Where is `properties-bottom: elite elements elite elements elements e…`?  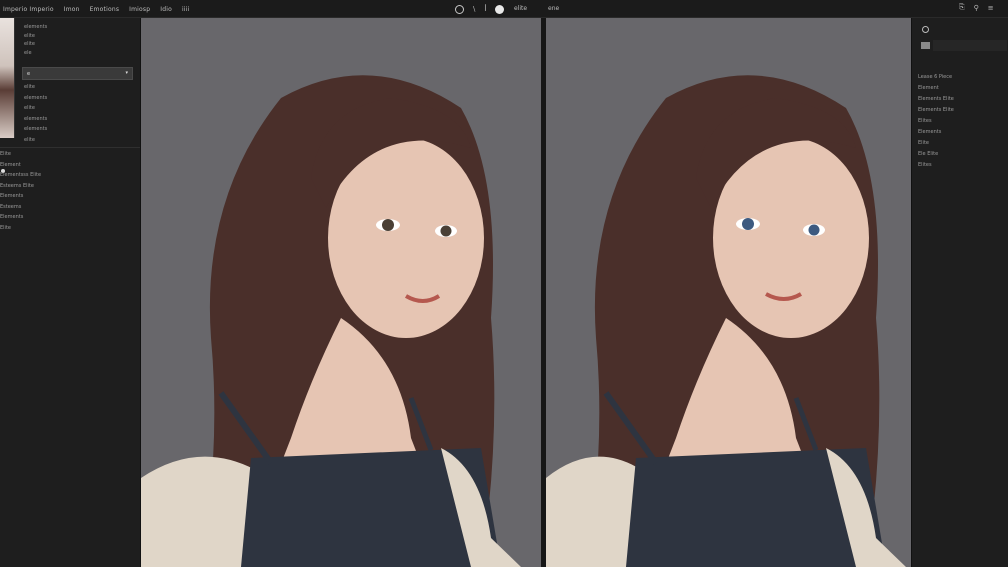 properties-bottom: elite elements elite elements elements e… is located at coordinates (35, 115).